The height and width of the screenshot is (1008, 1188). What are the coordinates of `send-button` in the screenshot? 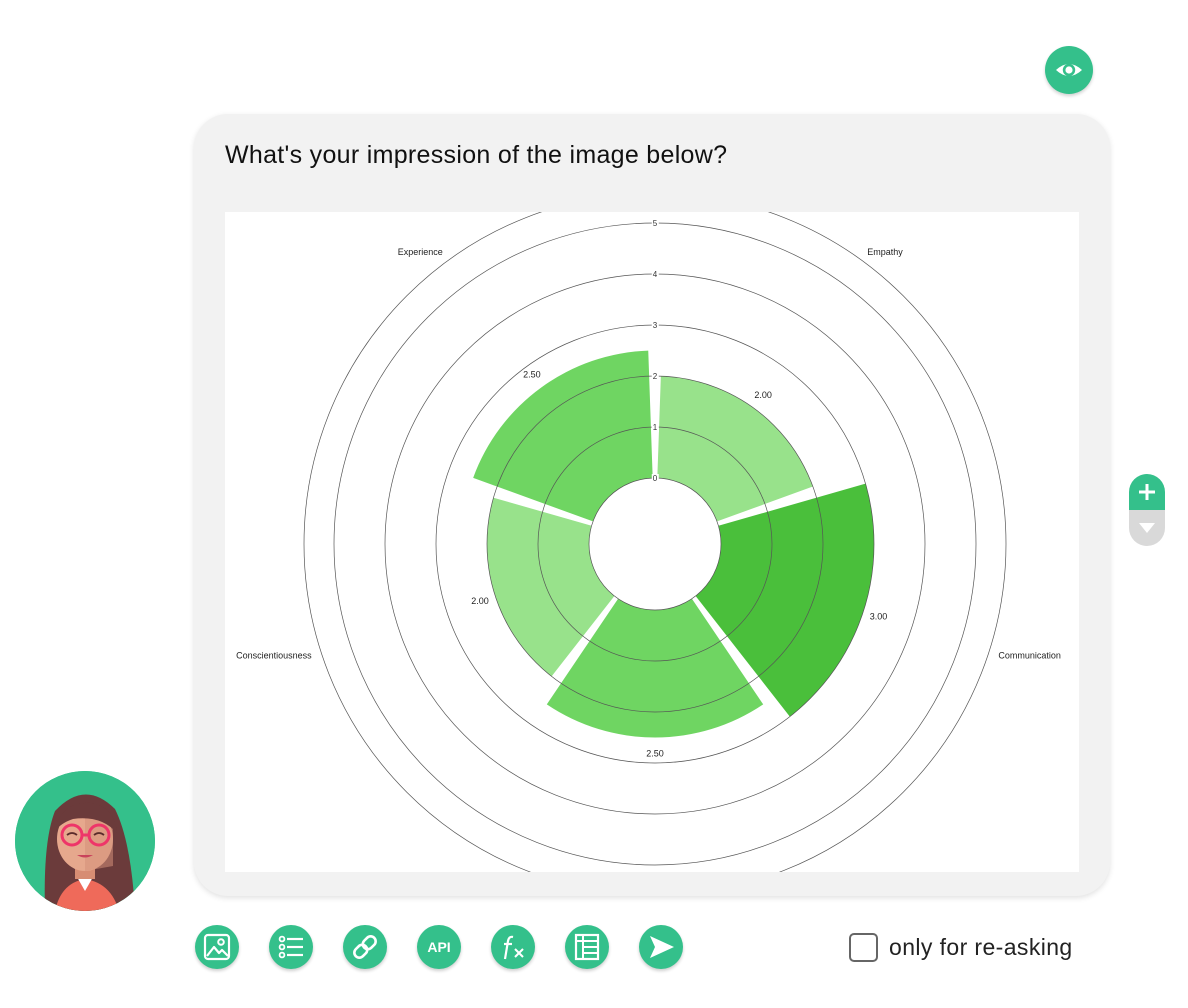 It's located at (661, 947).